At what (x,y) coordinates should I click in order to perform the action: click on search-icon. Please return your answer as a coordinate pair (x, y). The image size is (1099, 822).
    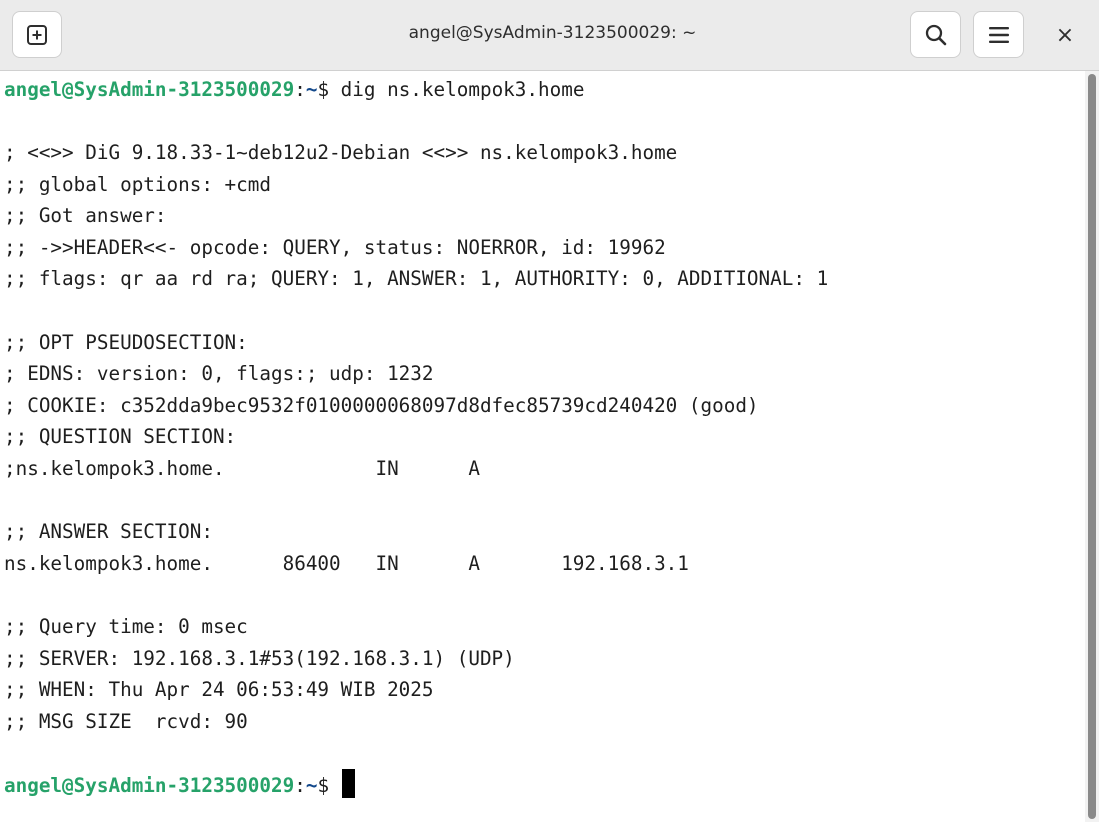
    Looking at the image, I should click on (935, 34).